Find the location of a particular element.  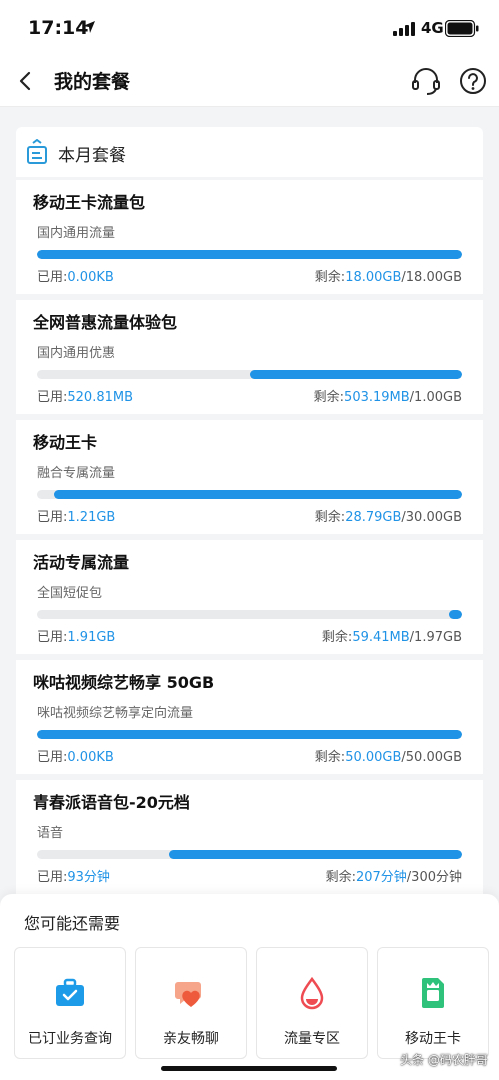

used-amount: 已用:1.21GB is located at coordinates (76, 515).